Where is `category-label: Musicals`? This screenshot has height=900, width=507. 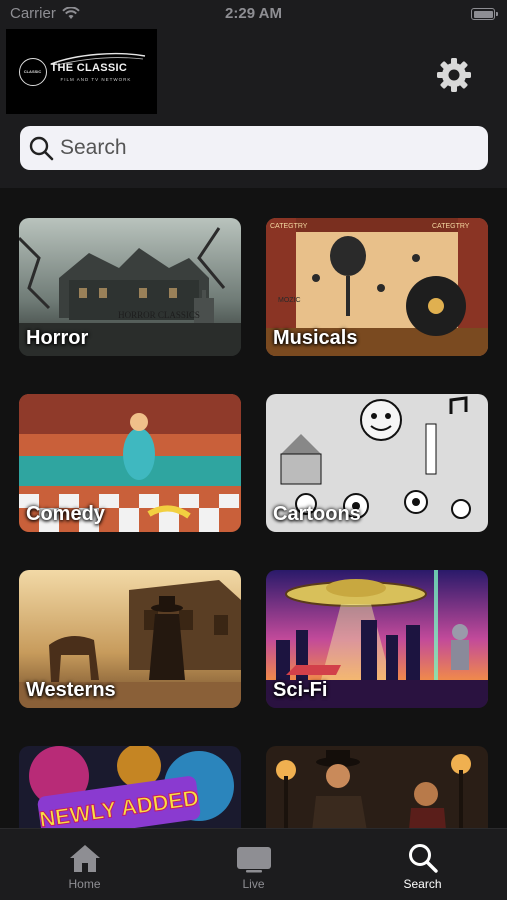 category-label: Musicals is located at coordinates (315, 338).